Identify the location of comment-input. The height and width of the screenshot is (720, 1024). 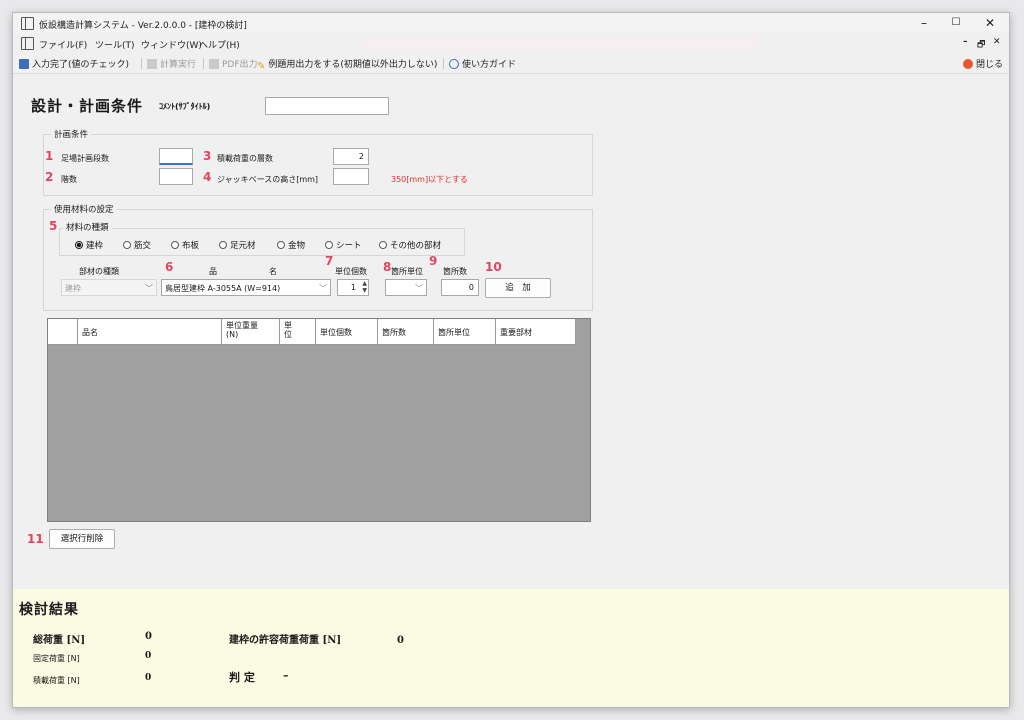
(327, 106).